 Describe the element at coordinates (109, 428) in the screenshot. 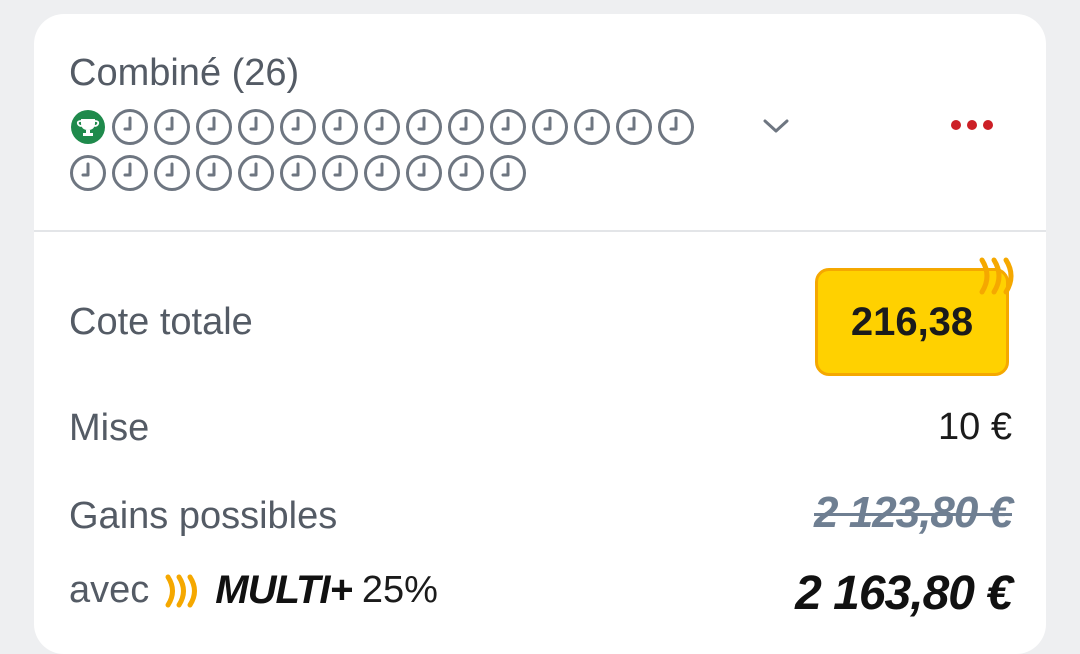

I see `stake-label: Mise` at that location.